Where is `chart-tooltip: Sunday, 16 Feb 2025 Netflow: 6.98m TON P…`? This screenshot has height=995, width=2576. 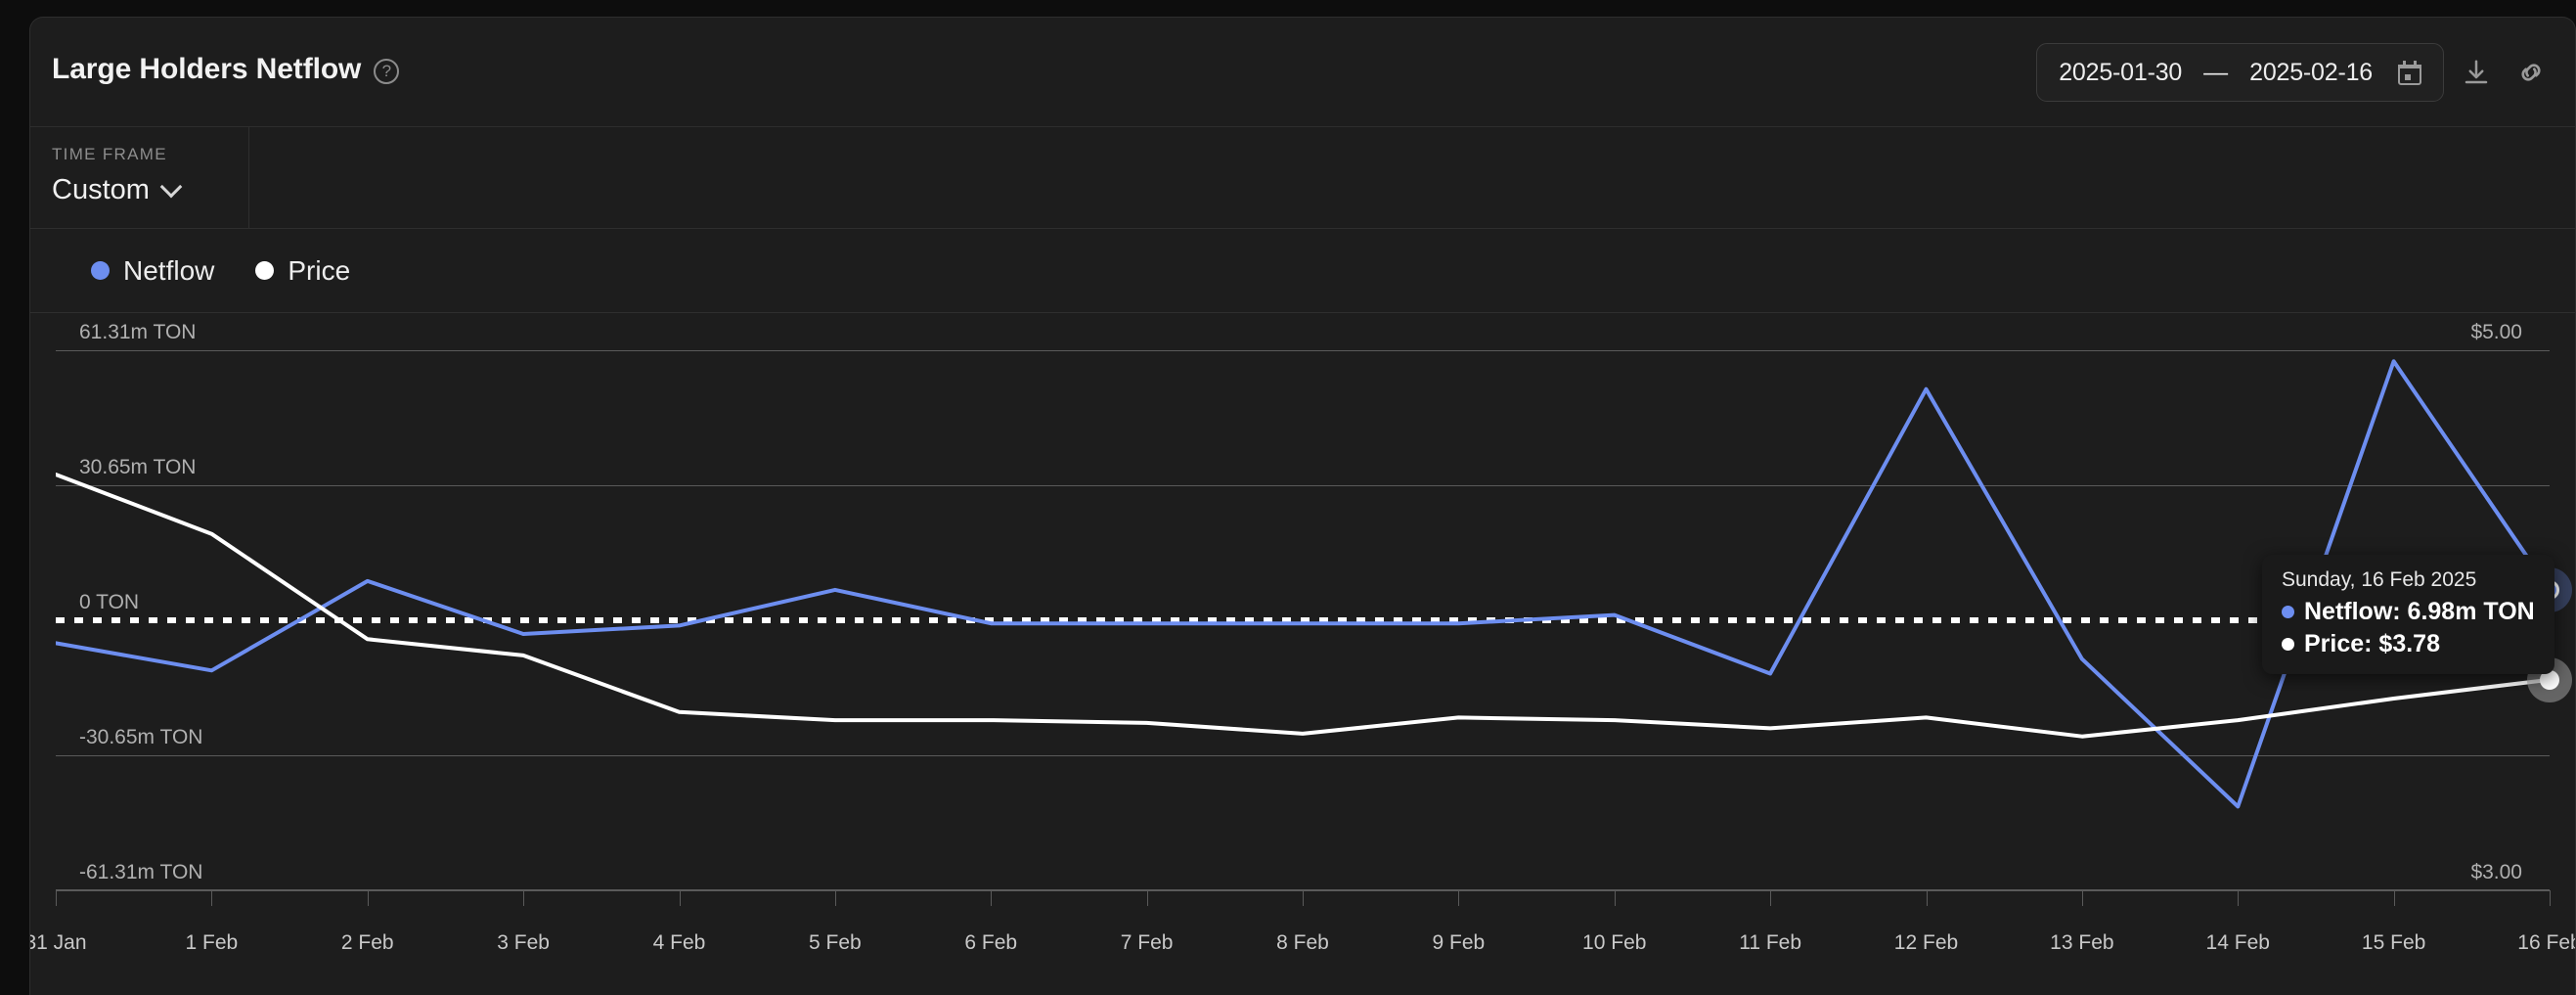
chart-tooltip: Sunday, 16 Feb 2025 Netflow: 6.98m TON P… is located at coordinates (2408, 614).